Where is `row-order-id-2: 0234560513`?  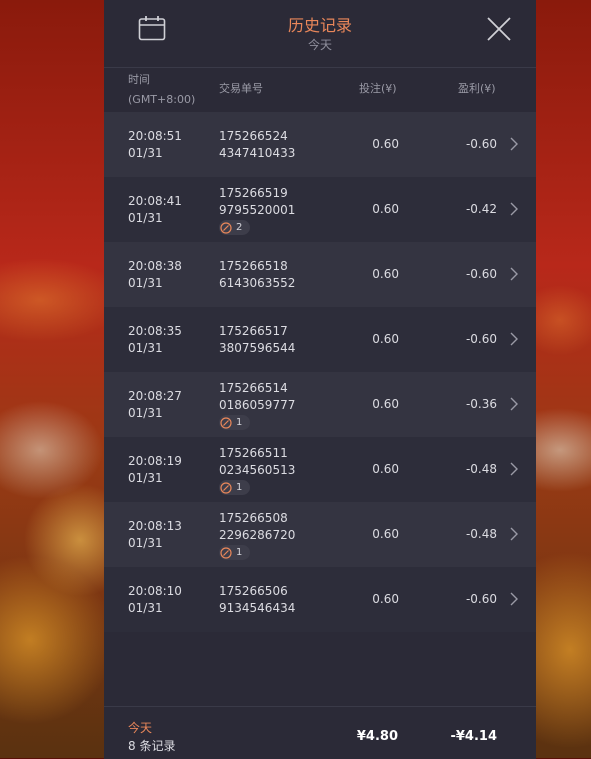
row-order-id-2: 0234560513 is located at coordinates (257, 470).